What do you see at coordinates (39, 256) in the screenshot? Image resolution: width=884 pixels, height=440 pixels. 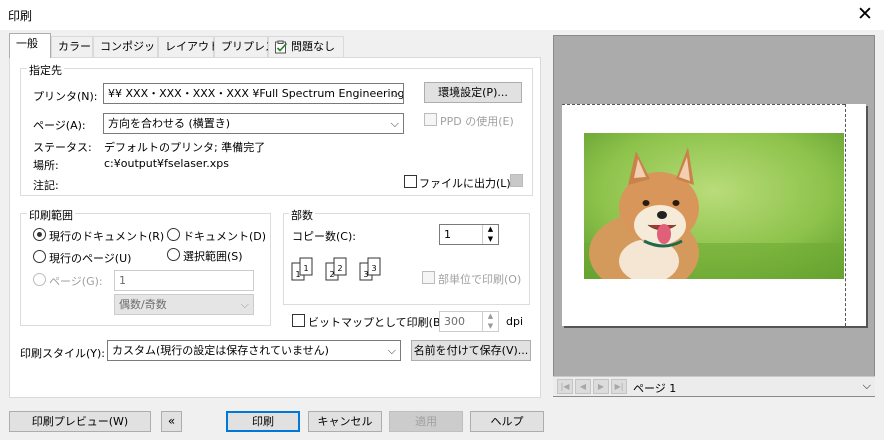 I see `current-page-radio` at bounding box center [39, 256].